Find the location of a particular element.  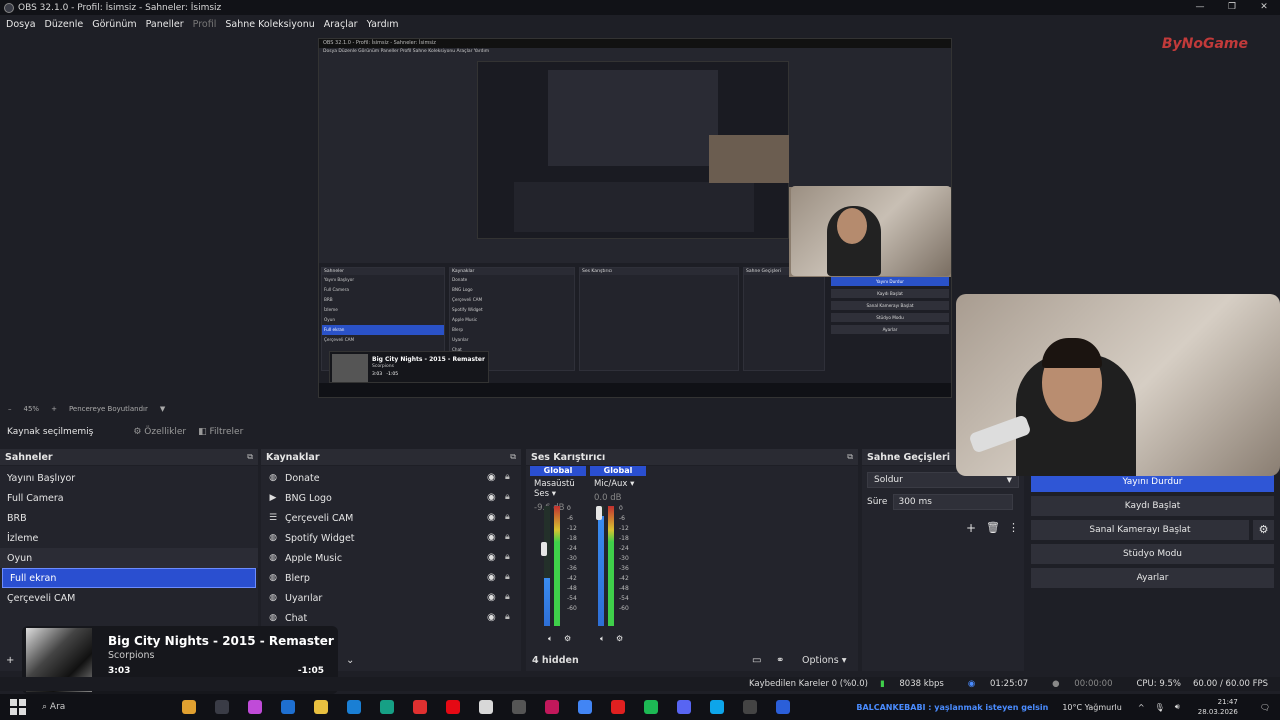

zoom-dropdown-icon: ▼ is located at coordinates (162, 409).